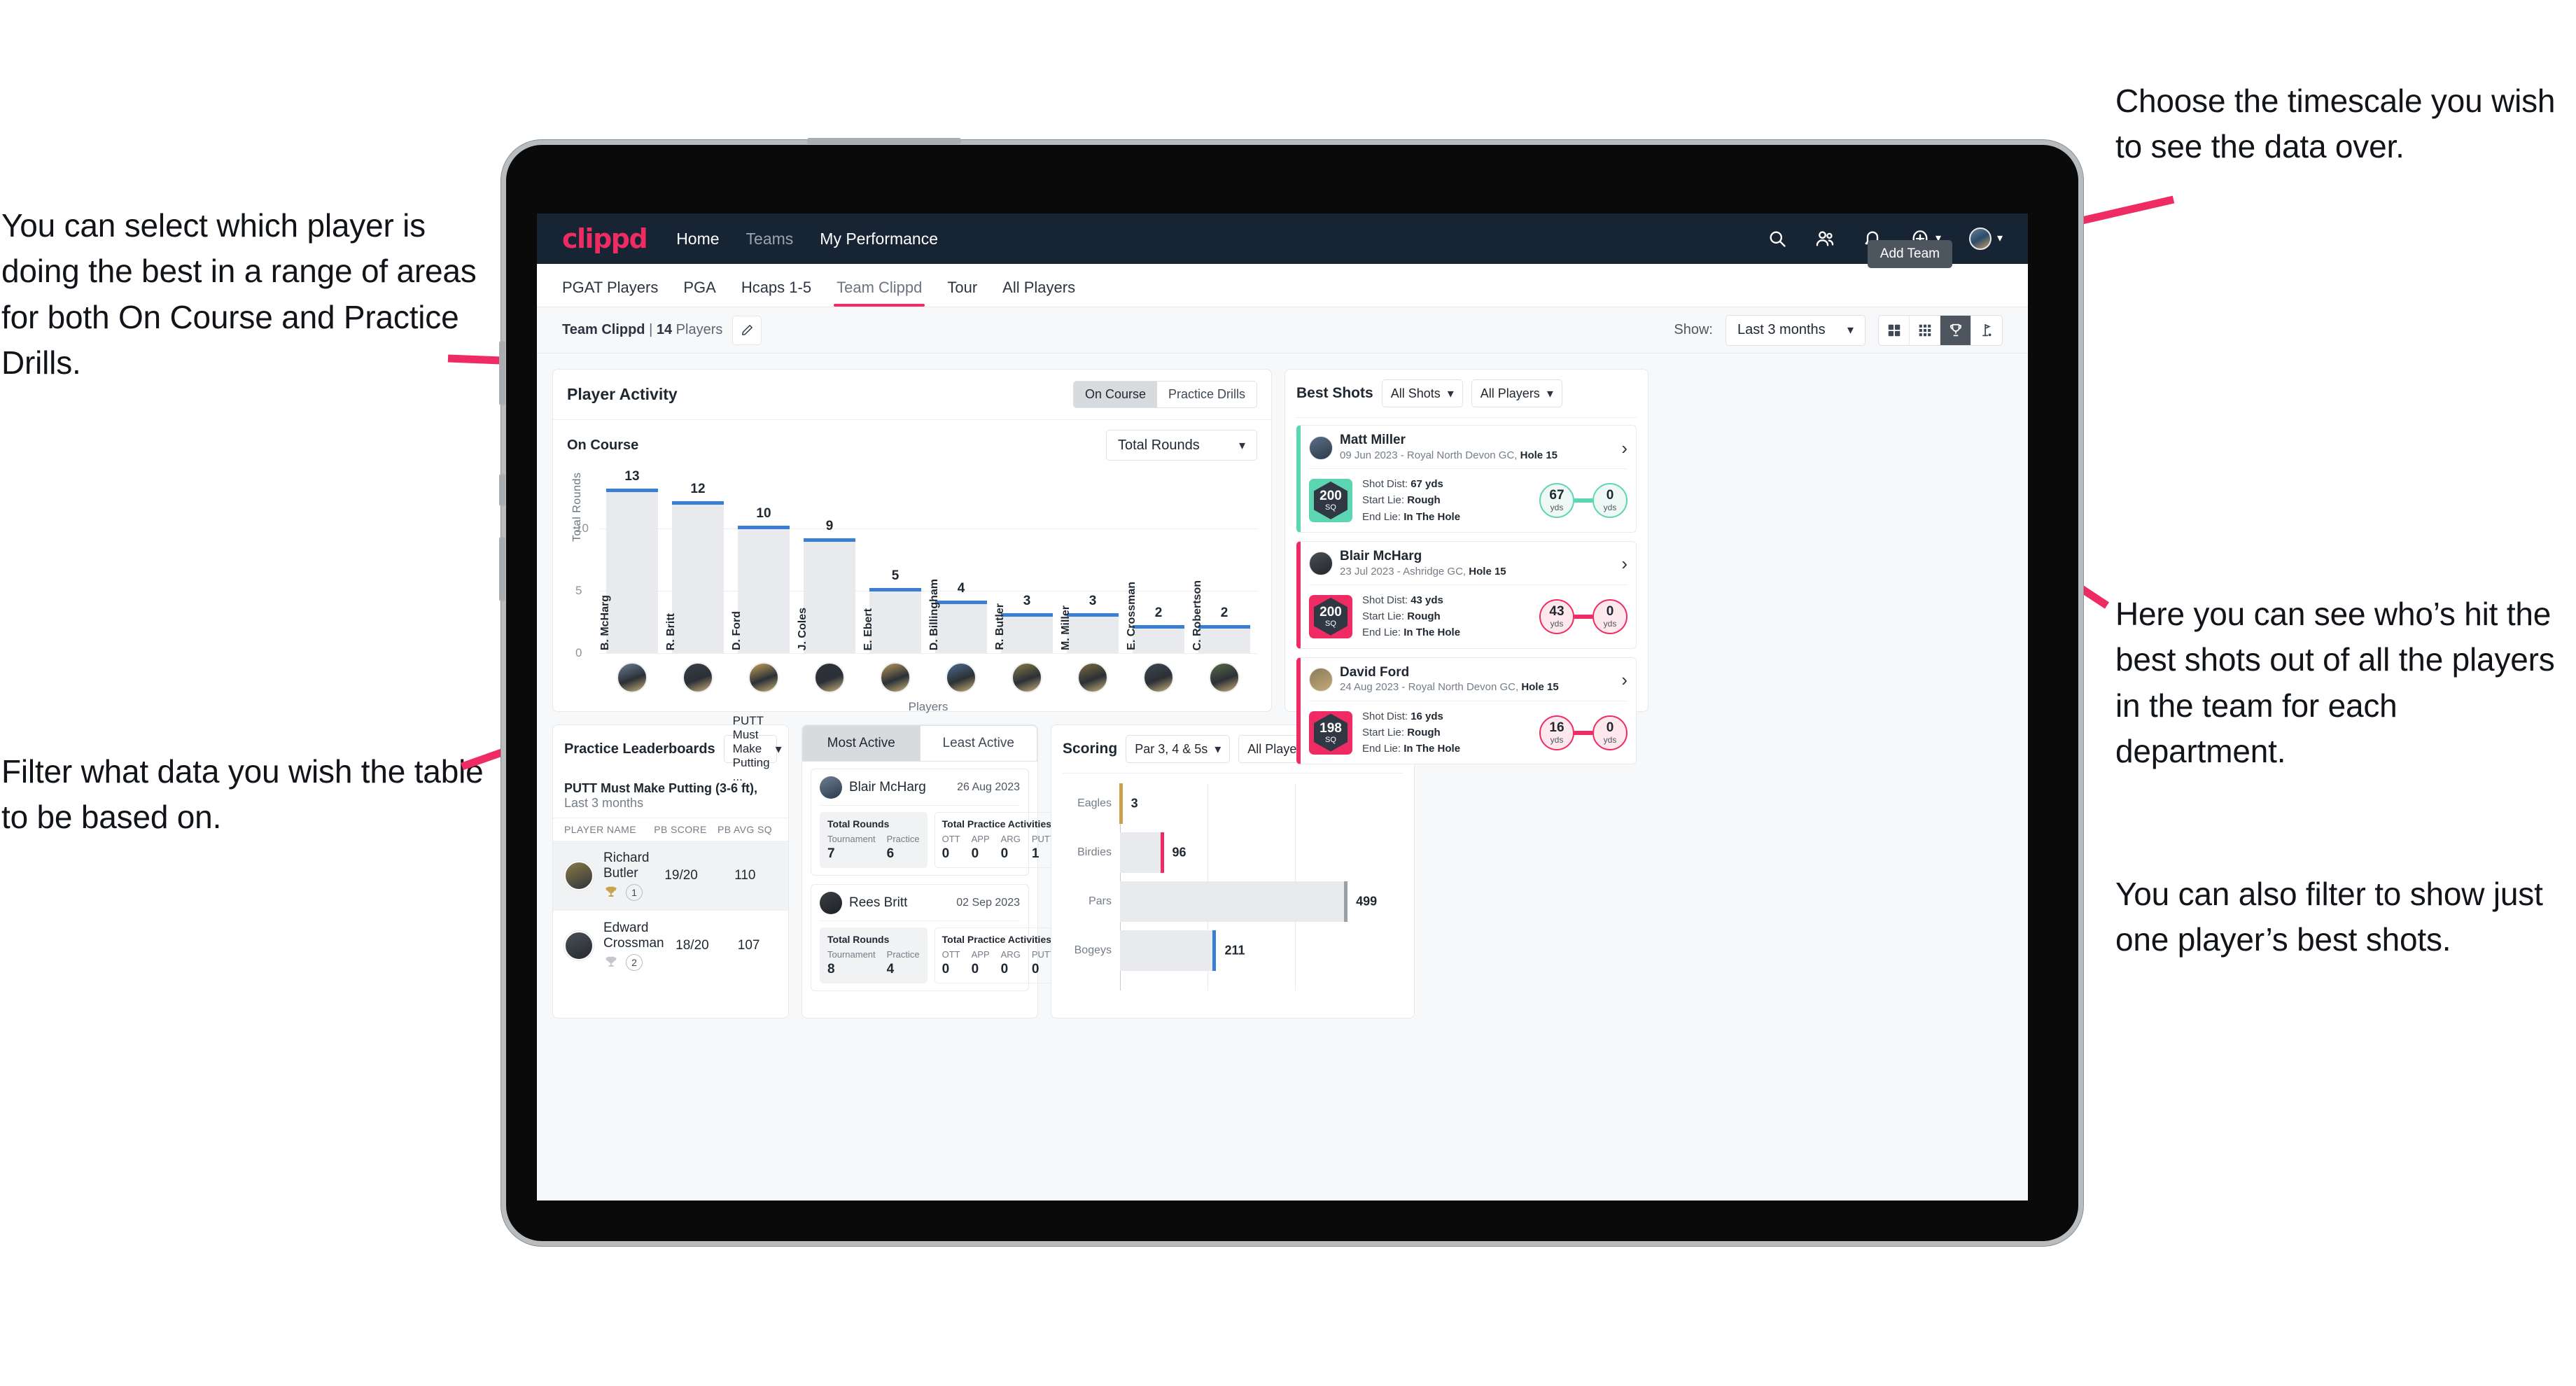 This screenshot has height=1386, width=2576. What do you see at coordinates (1979, 238) in the screenshot?
I see `avatar` at bounding box center [1979, 238].